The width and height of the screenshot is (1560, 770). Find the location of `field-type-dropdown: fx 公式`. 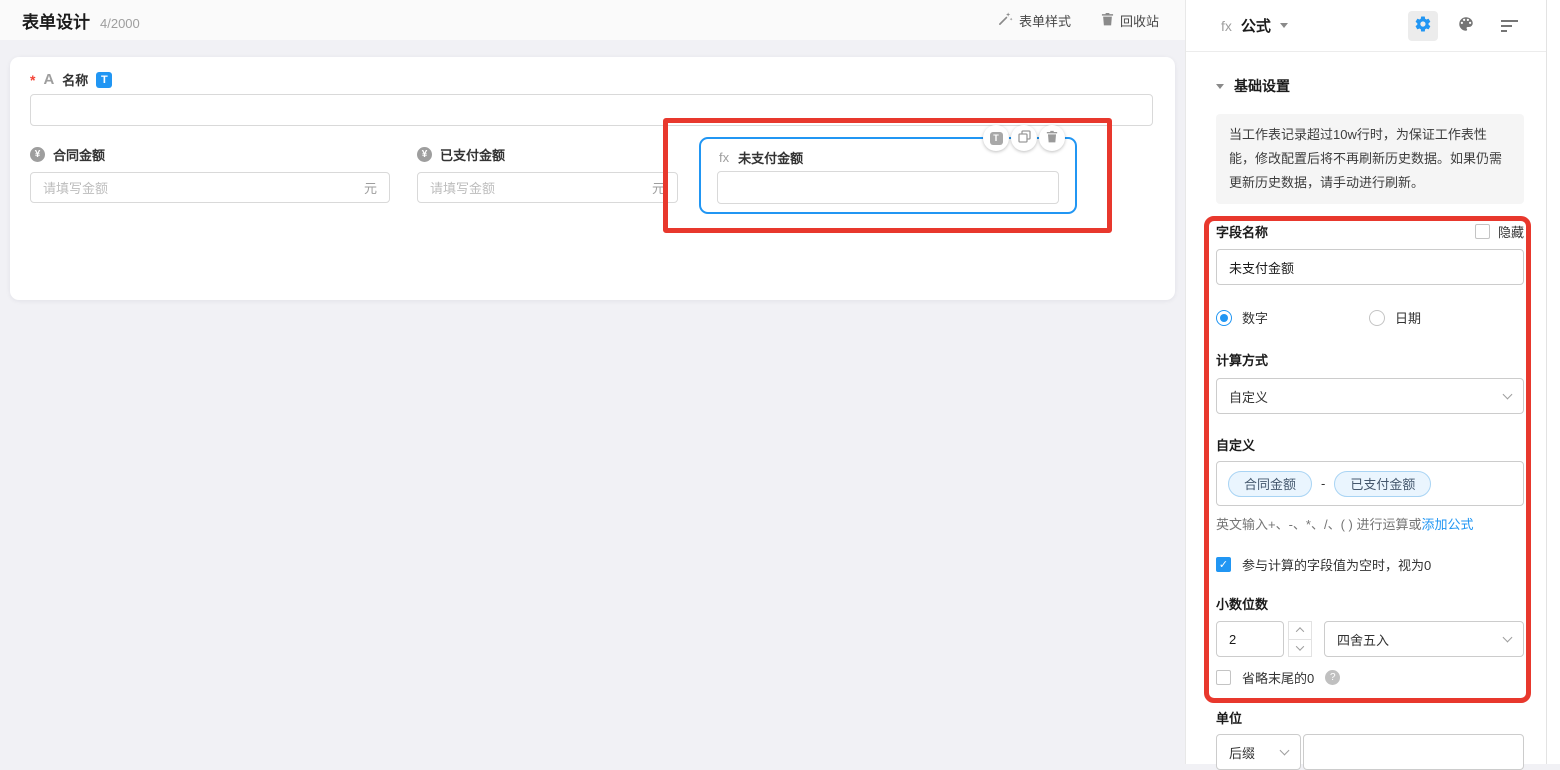

field-type-dropdown: fx 公式 is located at coordinates (1254, 25).